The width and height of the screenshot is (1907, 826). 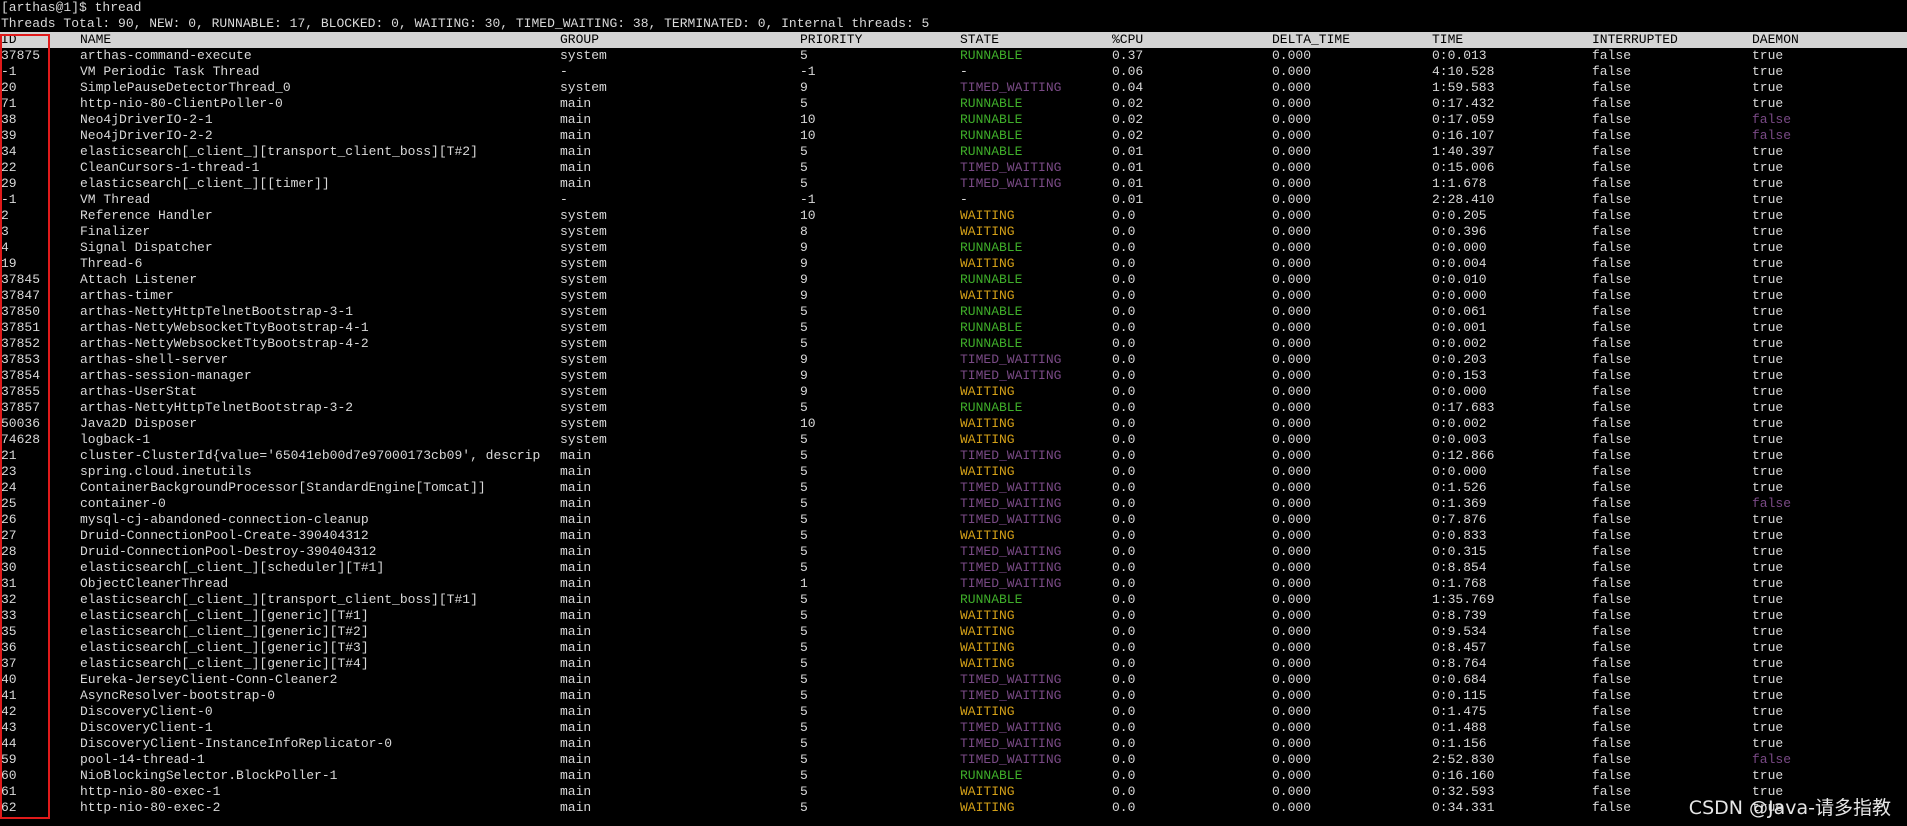 I want to click on thread-name: Eureka-JerseyClient-Conn-Cleaner2, so click(x=209, y=679).